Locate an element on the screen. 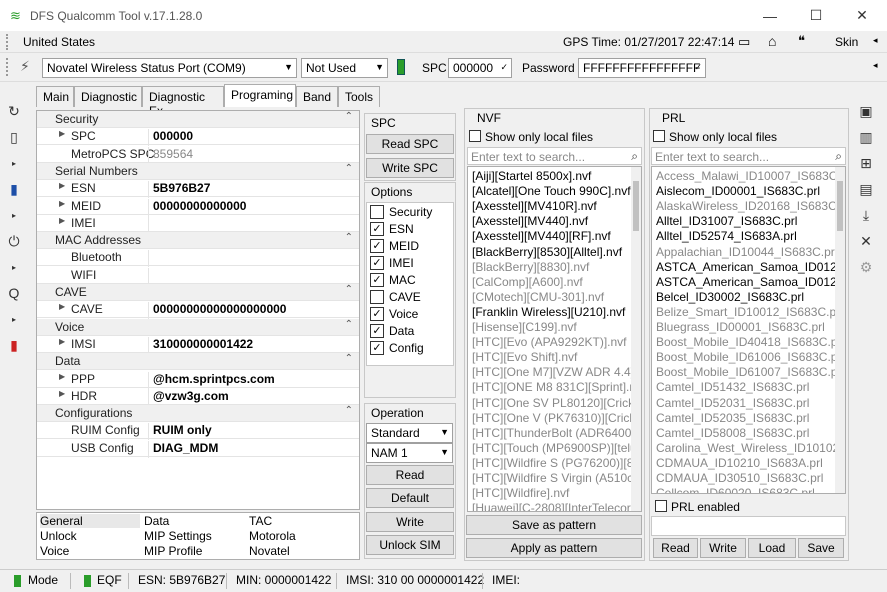  property-row: ▶ CAVE 00000000000000000000 is located at coordinates (198, 310).